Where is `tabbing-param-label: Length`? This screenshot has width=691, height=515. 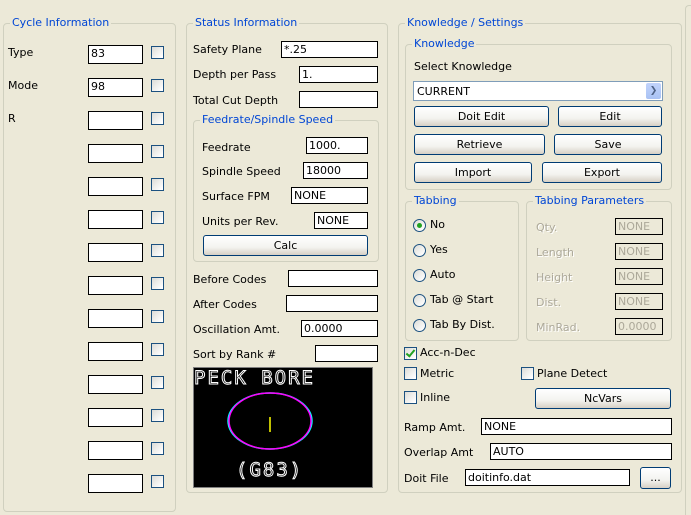 tabbing-param-label: Length is located at coordinates (555, 252).